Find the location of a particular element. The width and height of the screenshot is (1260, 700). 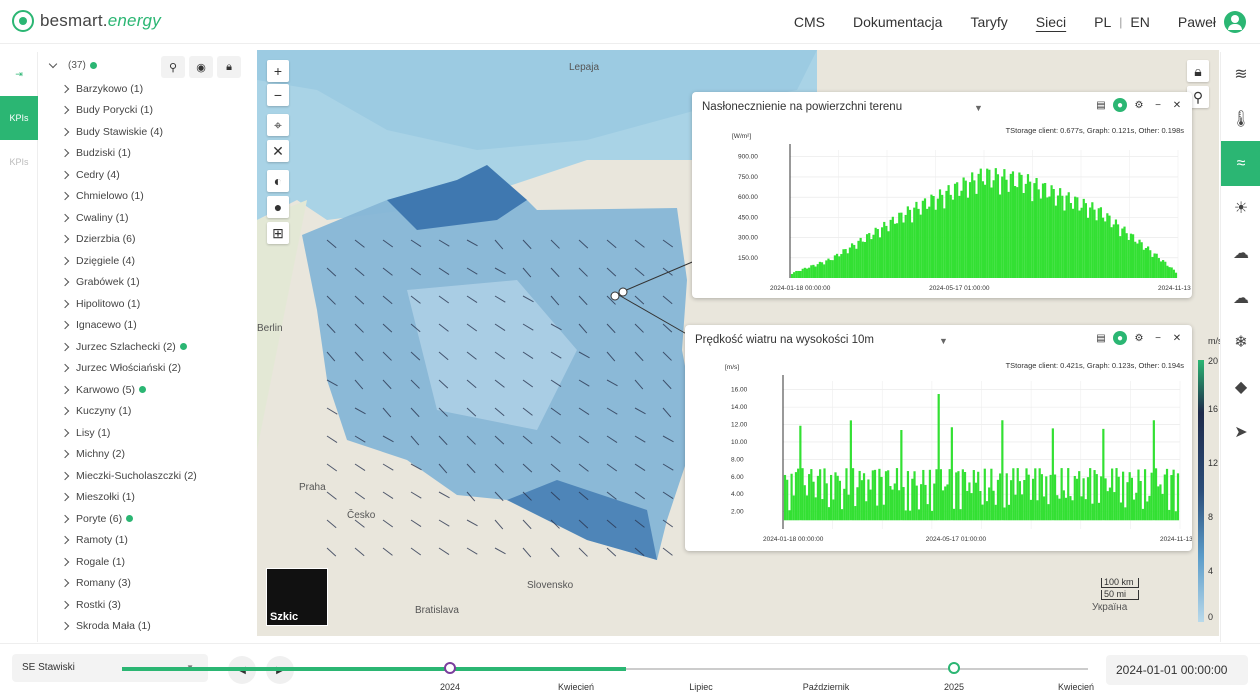

rail-kpis: KPIs is located at coordinates (19, 162).